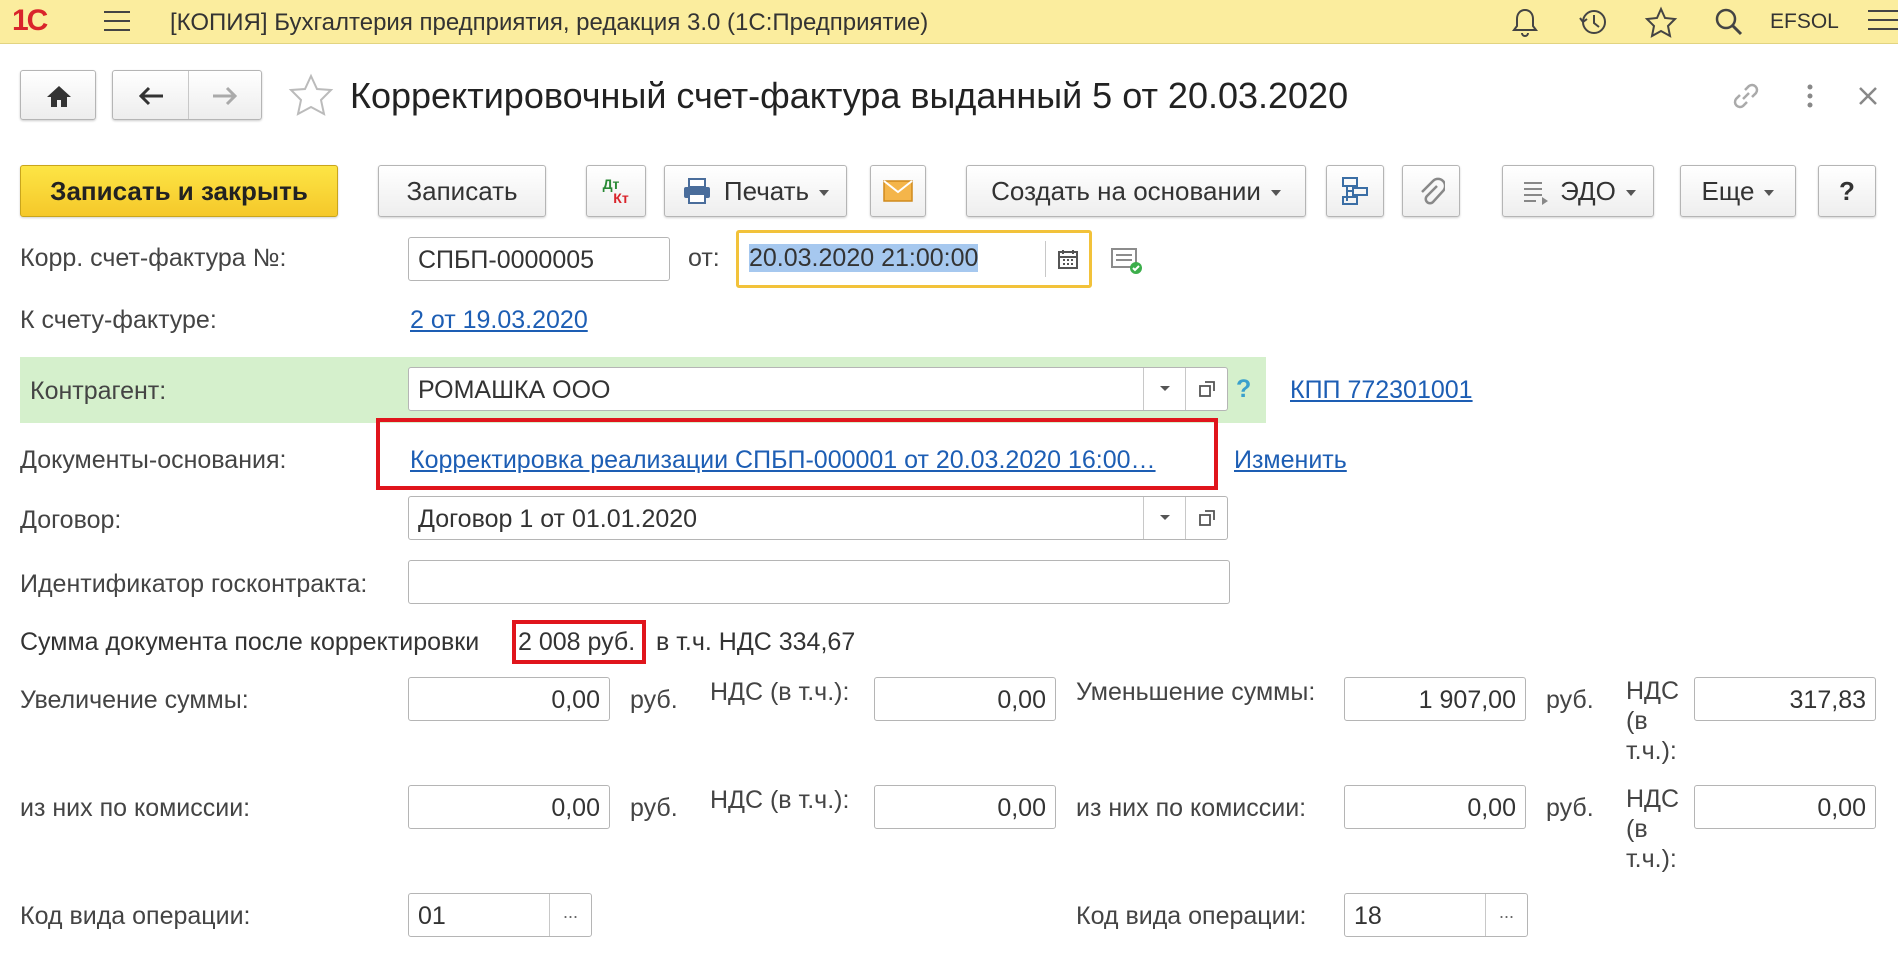  What do you see at coordinates (1570, 808) in the screenshot?
I see `commission-dec-rub: руб.` at bounding box center [1570, 808].